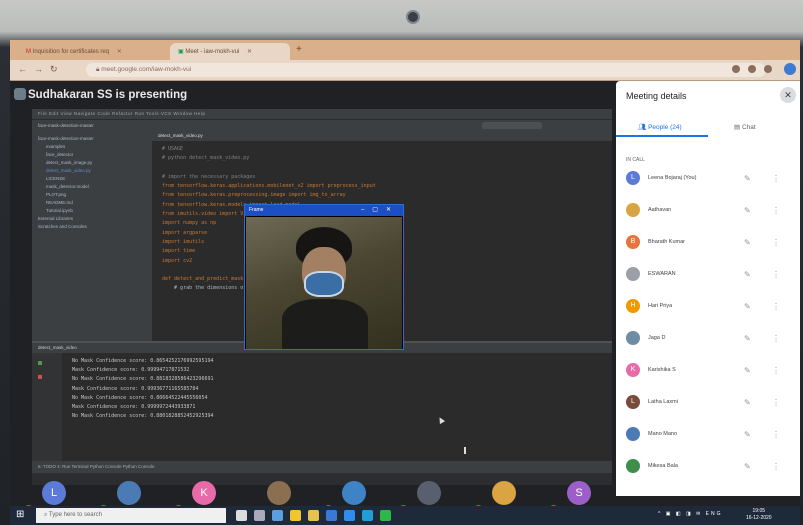 The width and height of the screenshot is (803, 525). What do you see at coordinates (92, 147) in the screenshot?
I see `project-tree-item: examples` at bounding box center [92, 147].